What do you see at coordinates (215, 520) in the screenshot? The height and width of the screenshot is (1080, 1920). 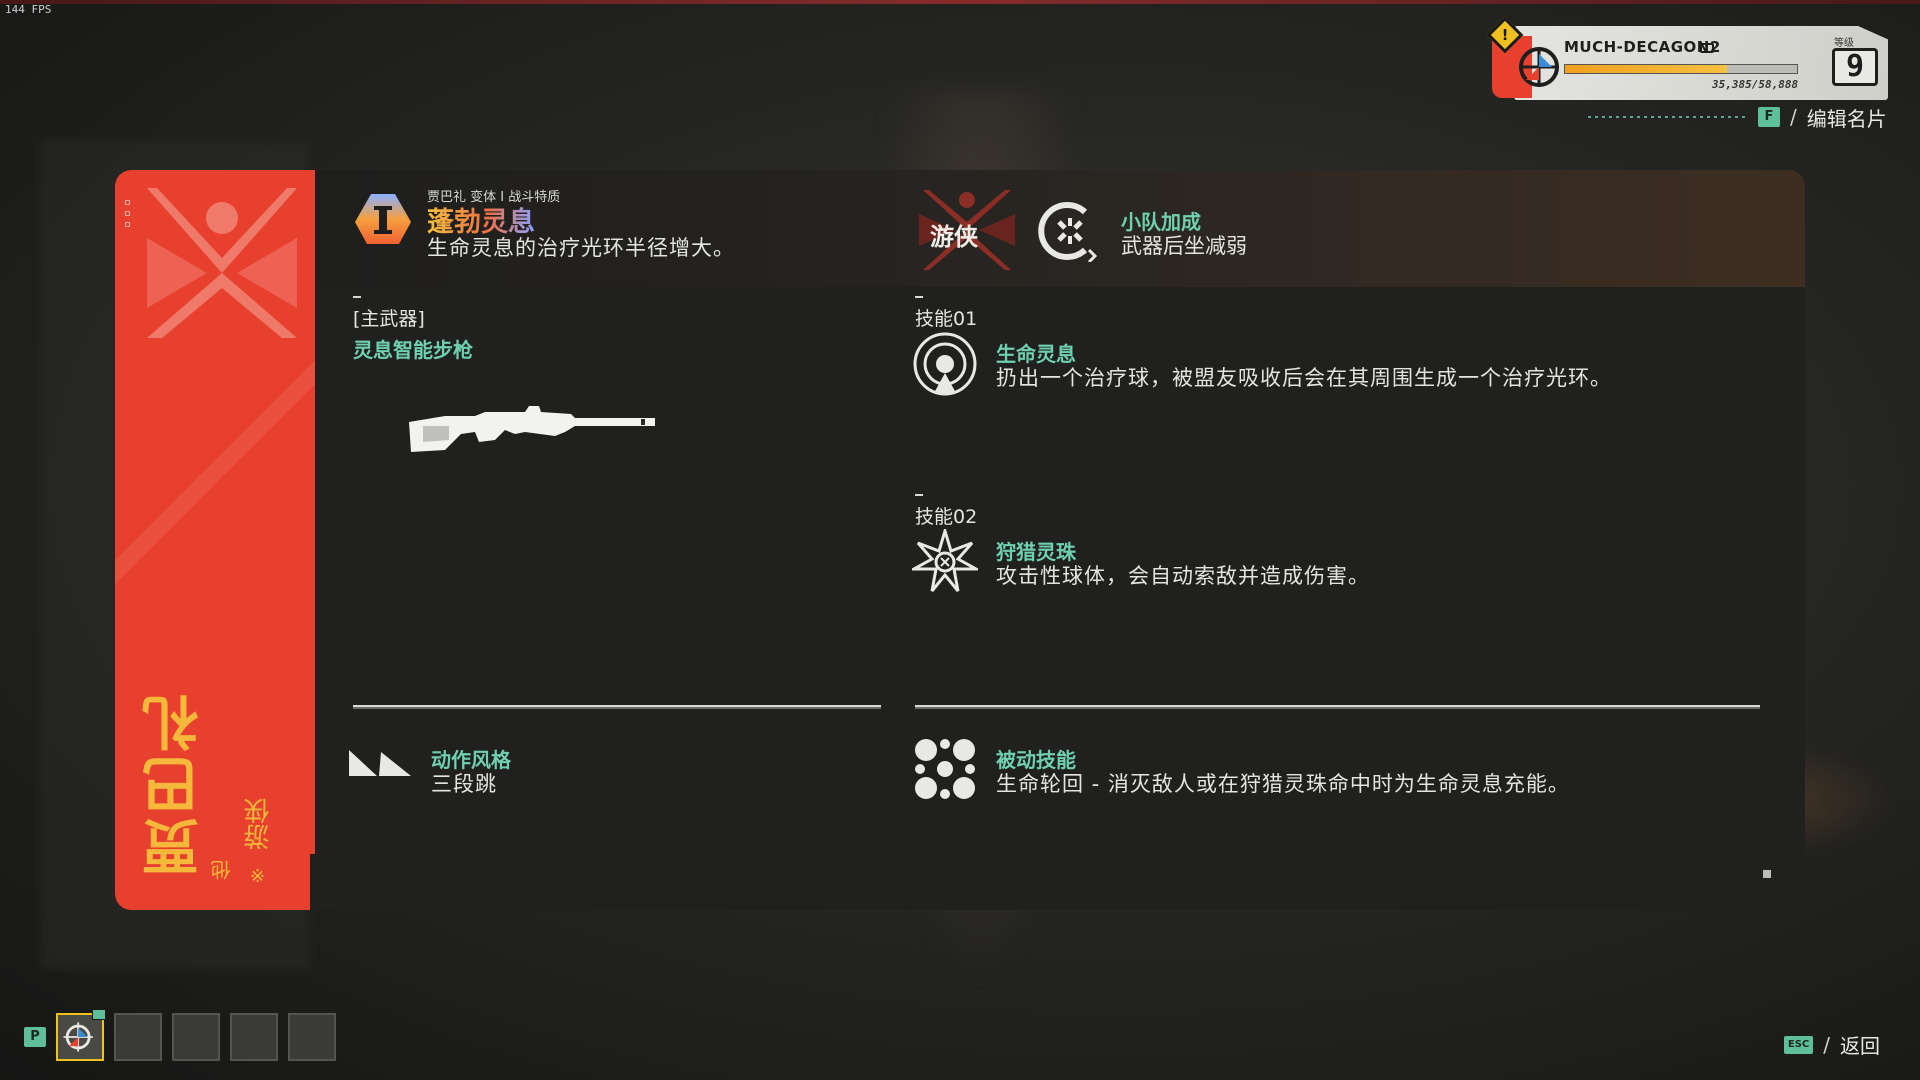 I see `sidebar-stripe` at bounding box center [215, 520].